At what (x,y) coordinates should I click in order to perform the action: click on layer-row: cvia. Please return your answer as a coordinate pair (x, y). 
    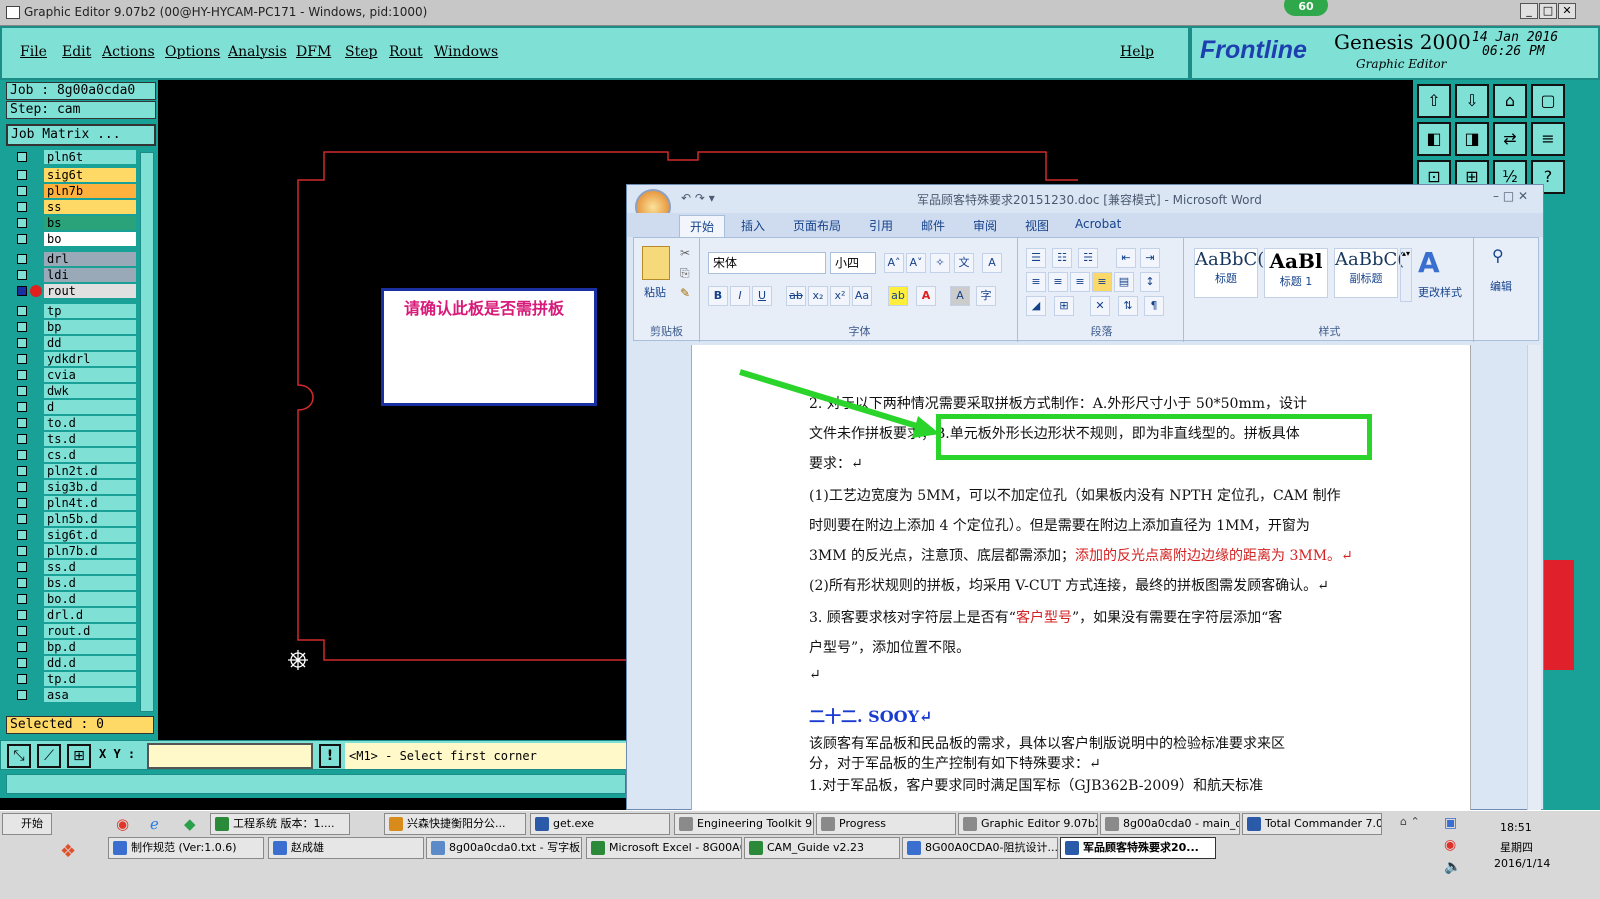
    Looking at the image, I should click on (74, 375).